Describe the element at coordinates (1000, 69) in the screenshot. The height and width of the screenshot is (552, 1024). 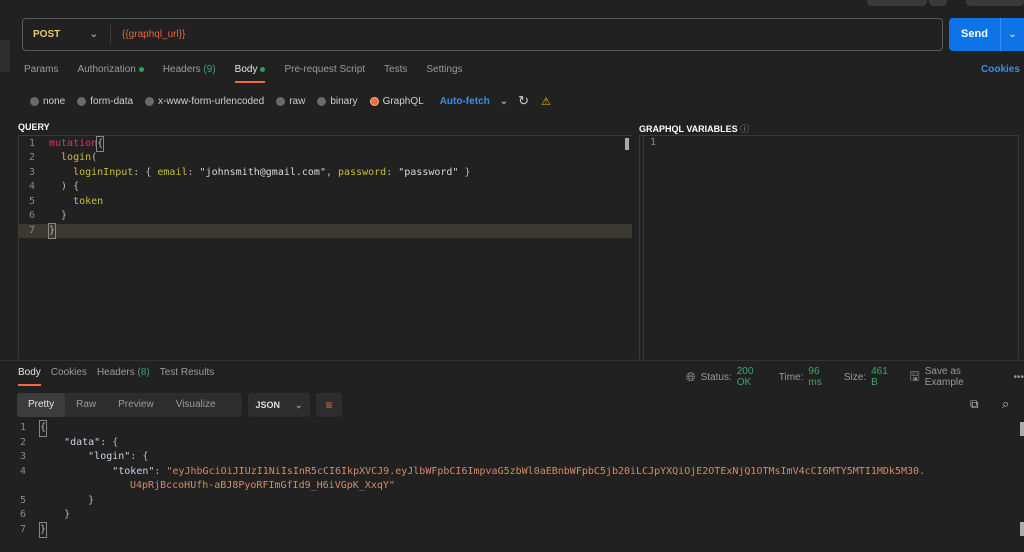
I see `cookies-link: Cookies` at that location.